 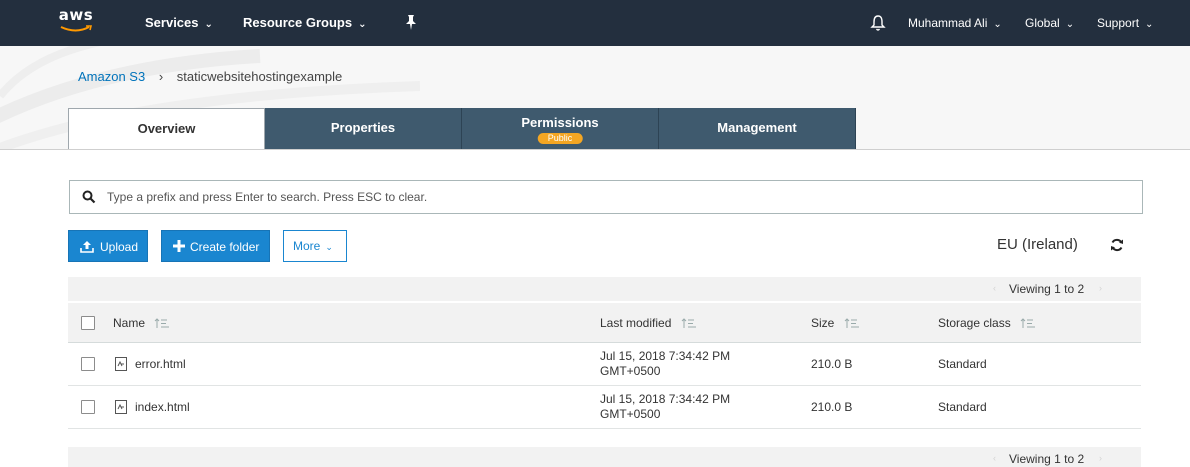 I want to click on file-name-link: error.html, so click(x=160, y=364).